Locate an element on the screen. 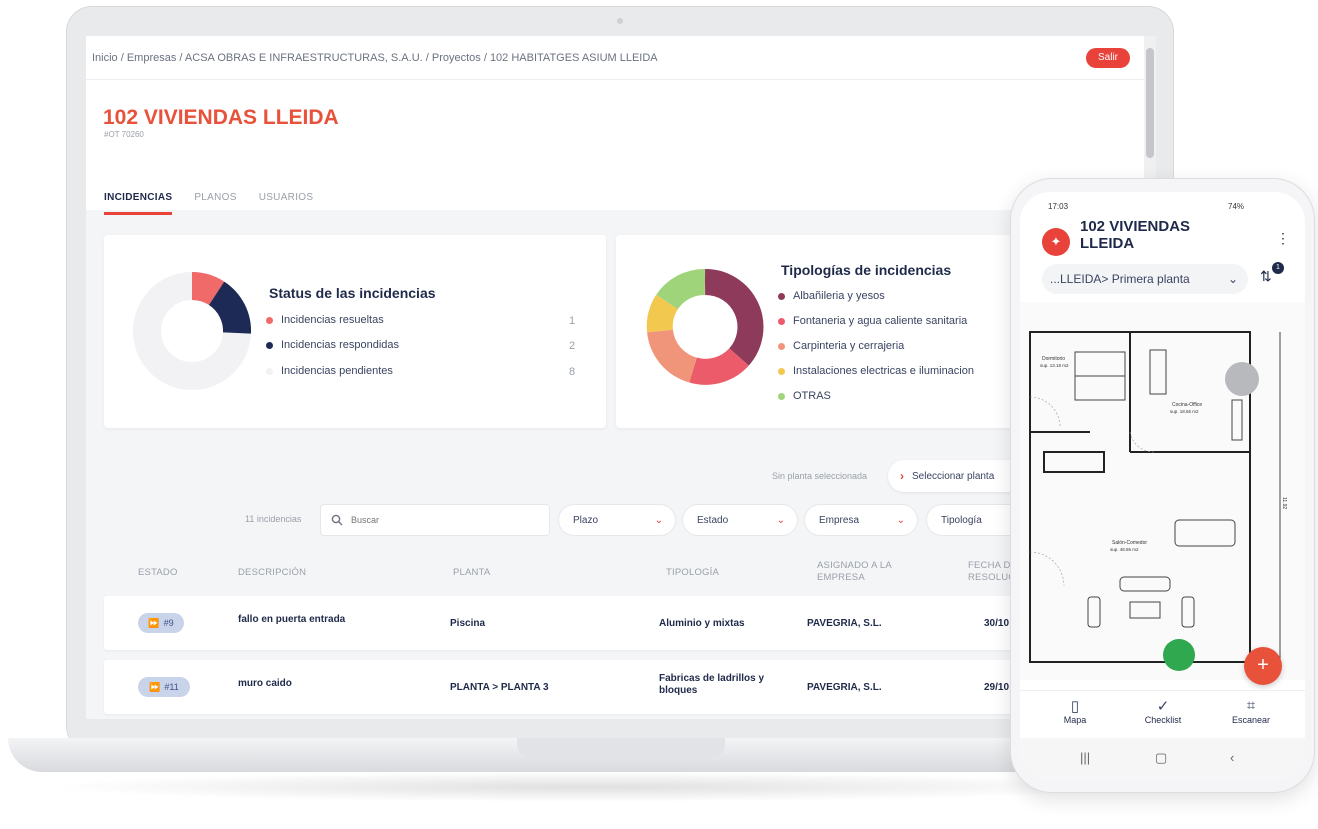 The height and width of the screenshot is (829, 1318). header-asignado: ASIGNADO A LA EMPRESA is located at coordinates (867, 572).